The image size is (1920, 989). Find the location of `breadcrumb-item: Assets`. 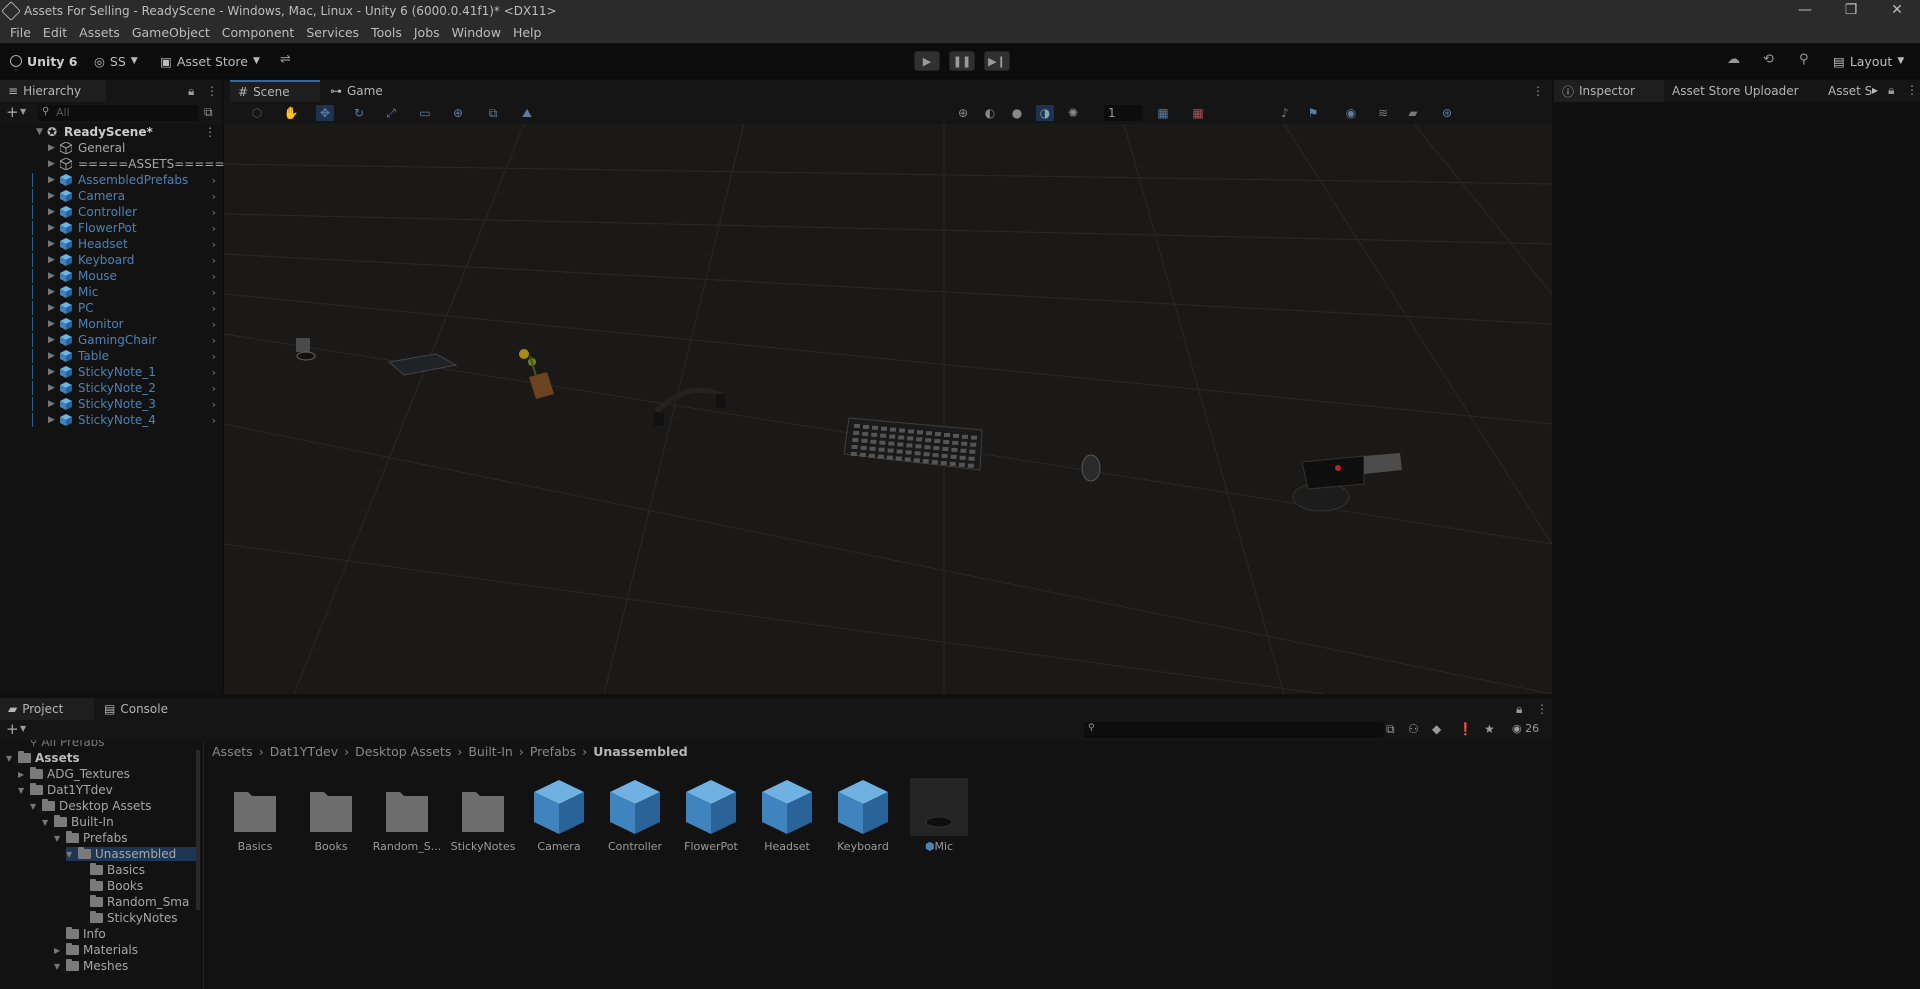

breadcrumb-item: Assets is located at coordinates (232, 751).